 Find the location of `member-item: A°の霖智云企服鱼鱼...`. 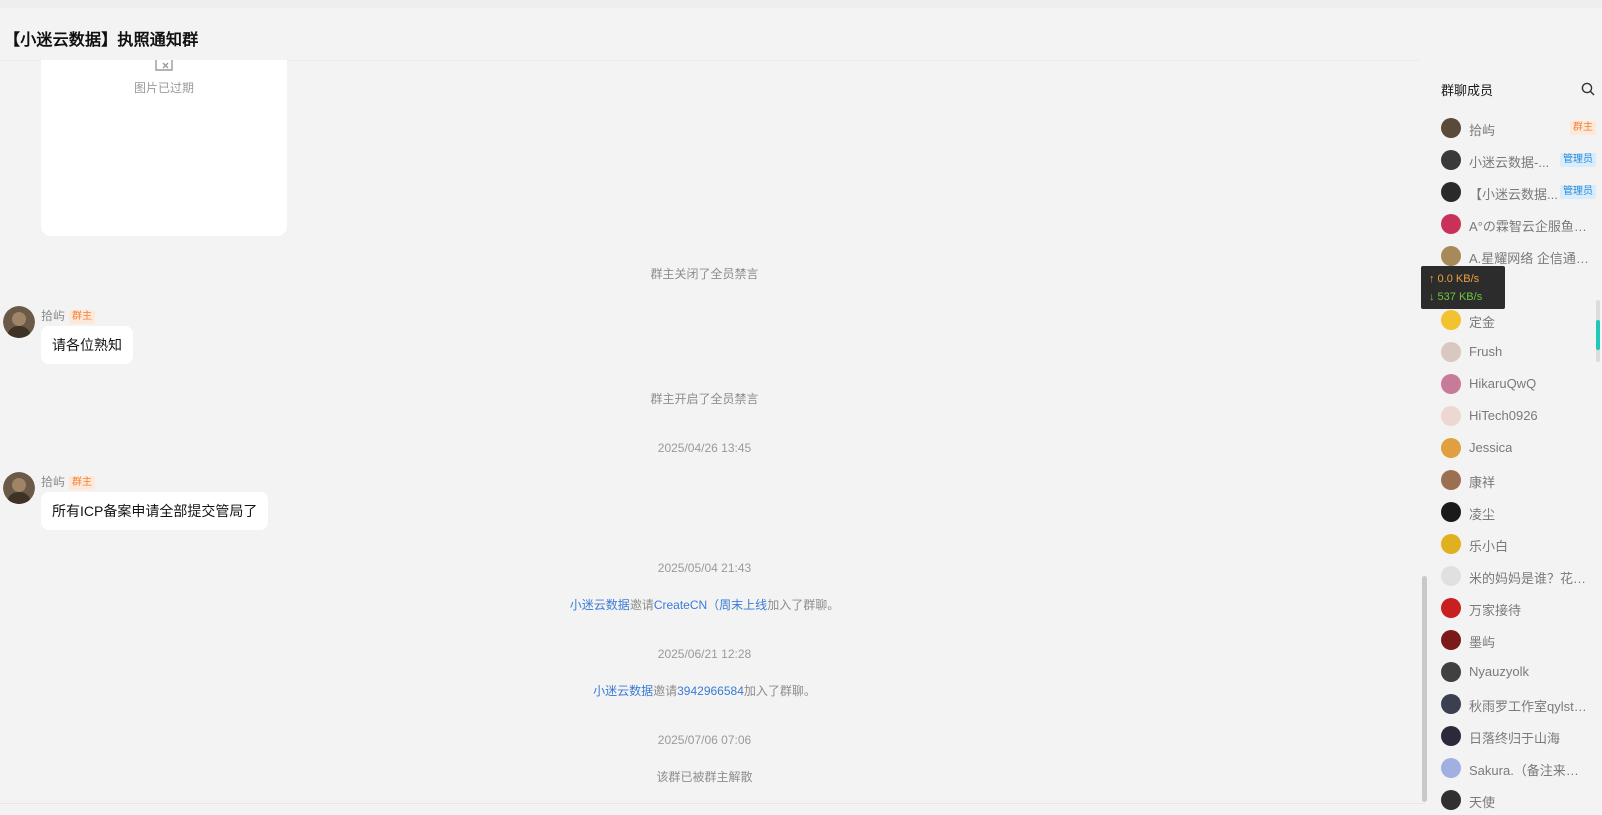

member-item: A°の霖智云企服鱼鱼... is located at coordinates (1518, 224).